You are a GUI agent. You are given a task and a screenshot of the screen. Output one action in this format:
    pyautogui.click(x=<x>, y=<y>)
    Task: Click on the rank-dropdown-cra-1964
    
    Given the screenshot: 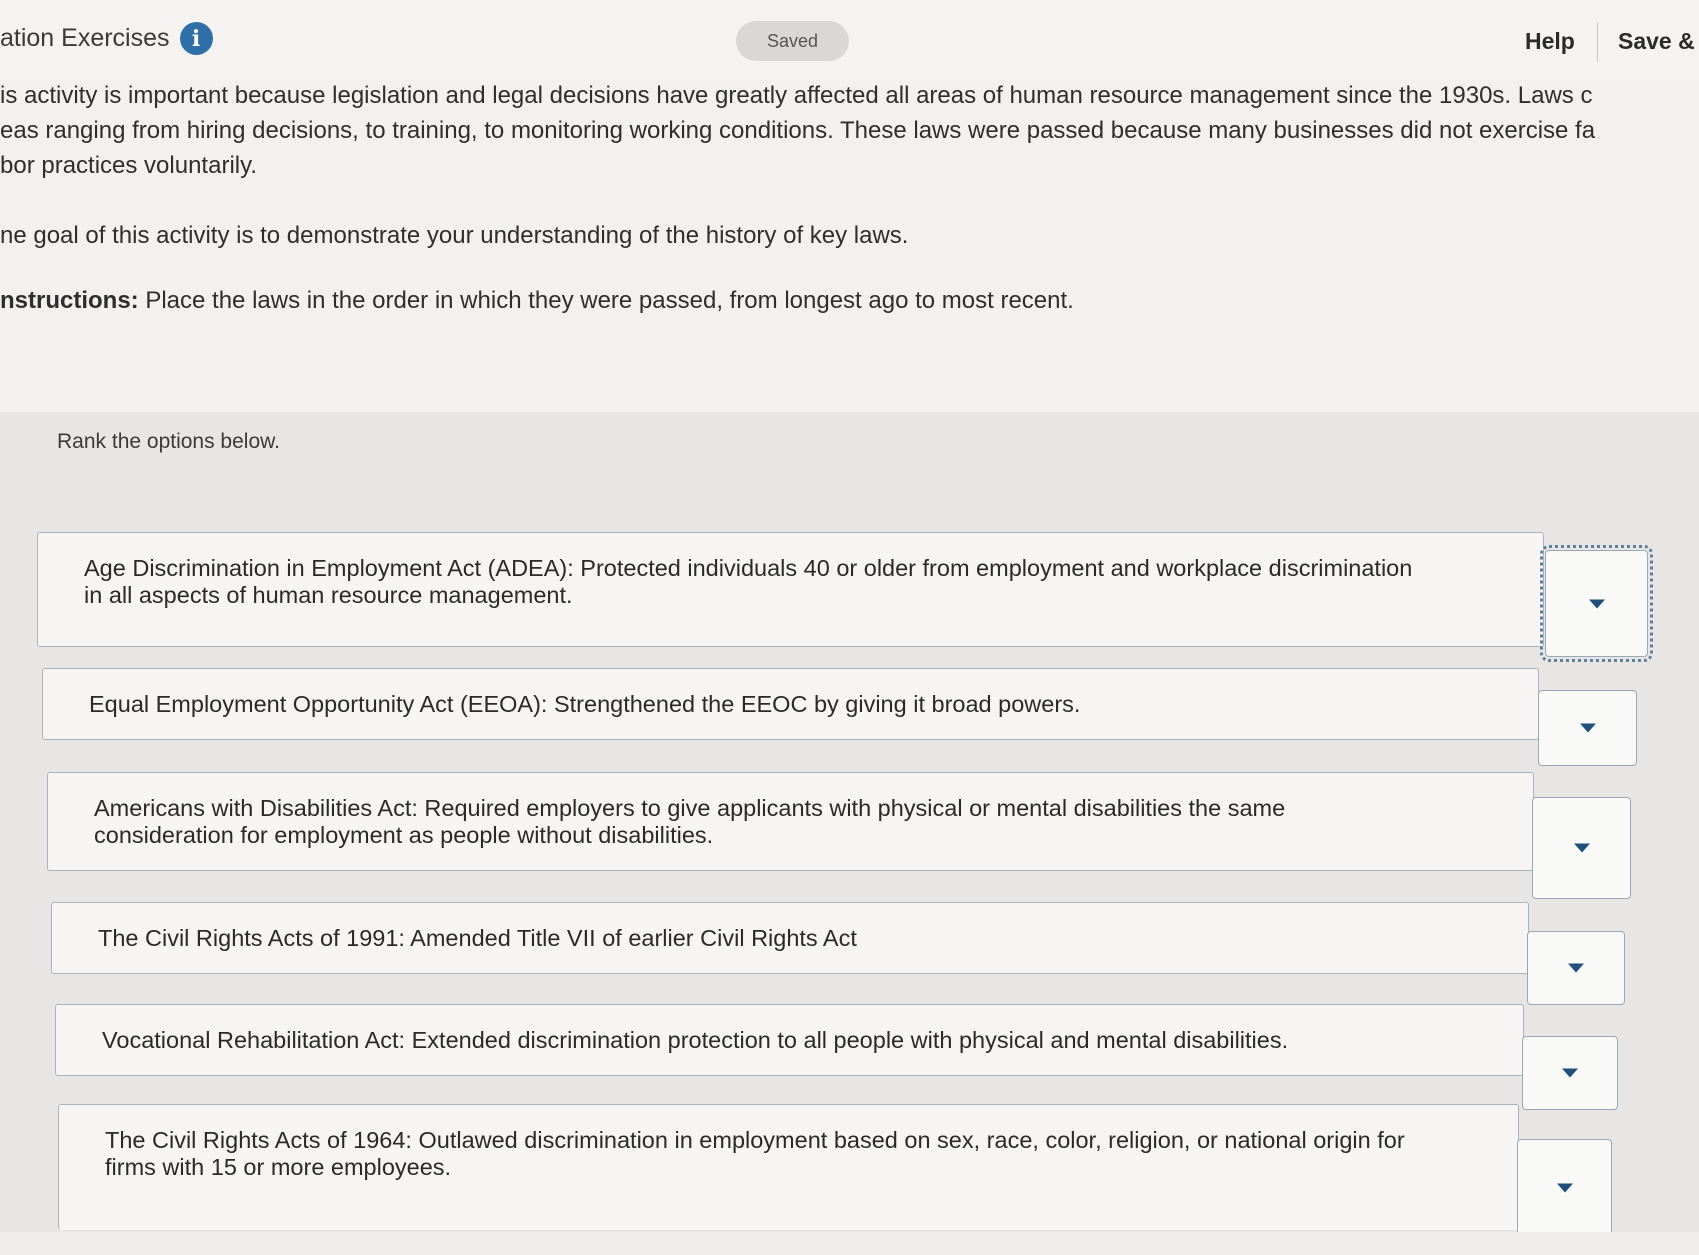 What is the action you would take?
    pyautogui.click(x=1564, y=1187)
    